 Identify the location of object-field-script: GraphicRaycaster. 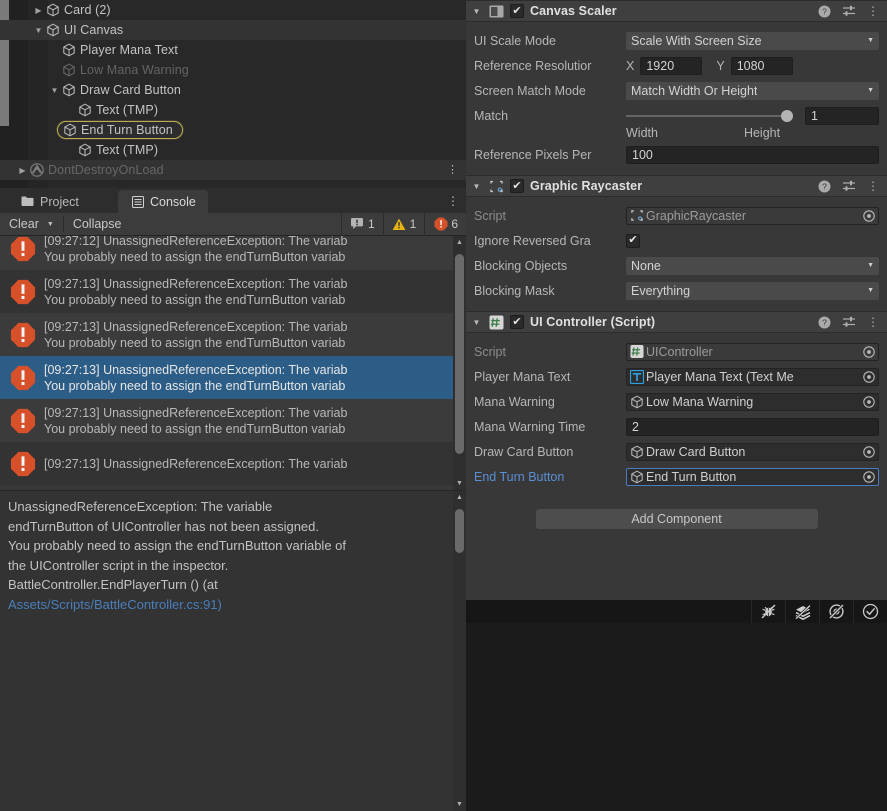
(752, 215).